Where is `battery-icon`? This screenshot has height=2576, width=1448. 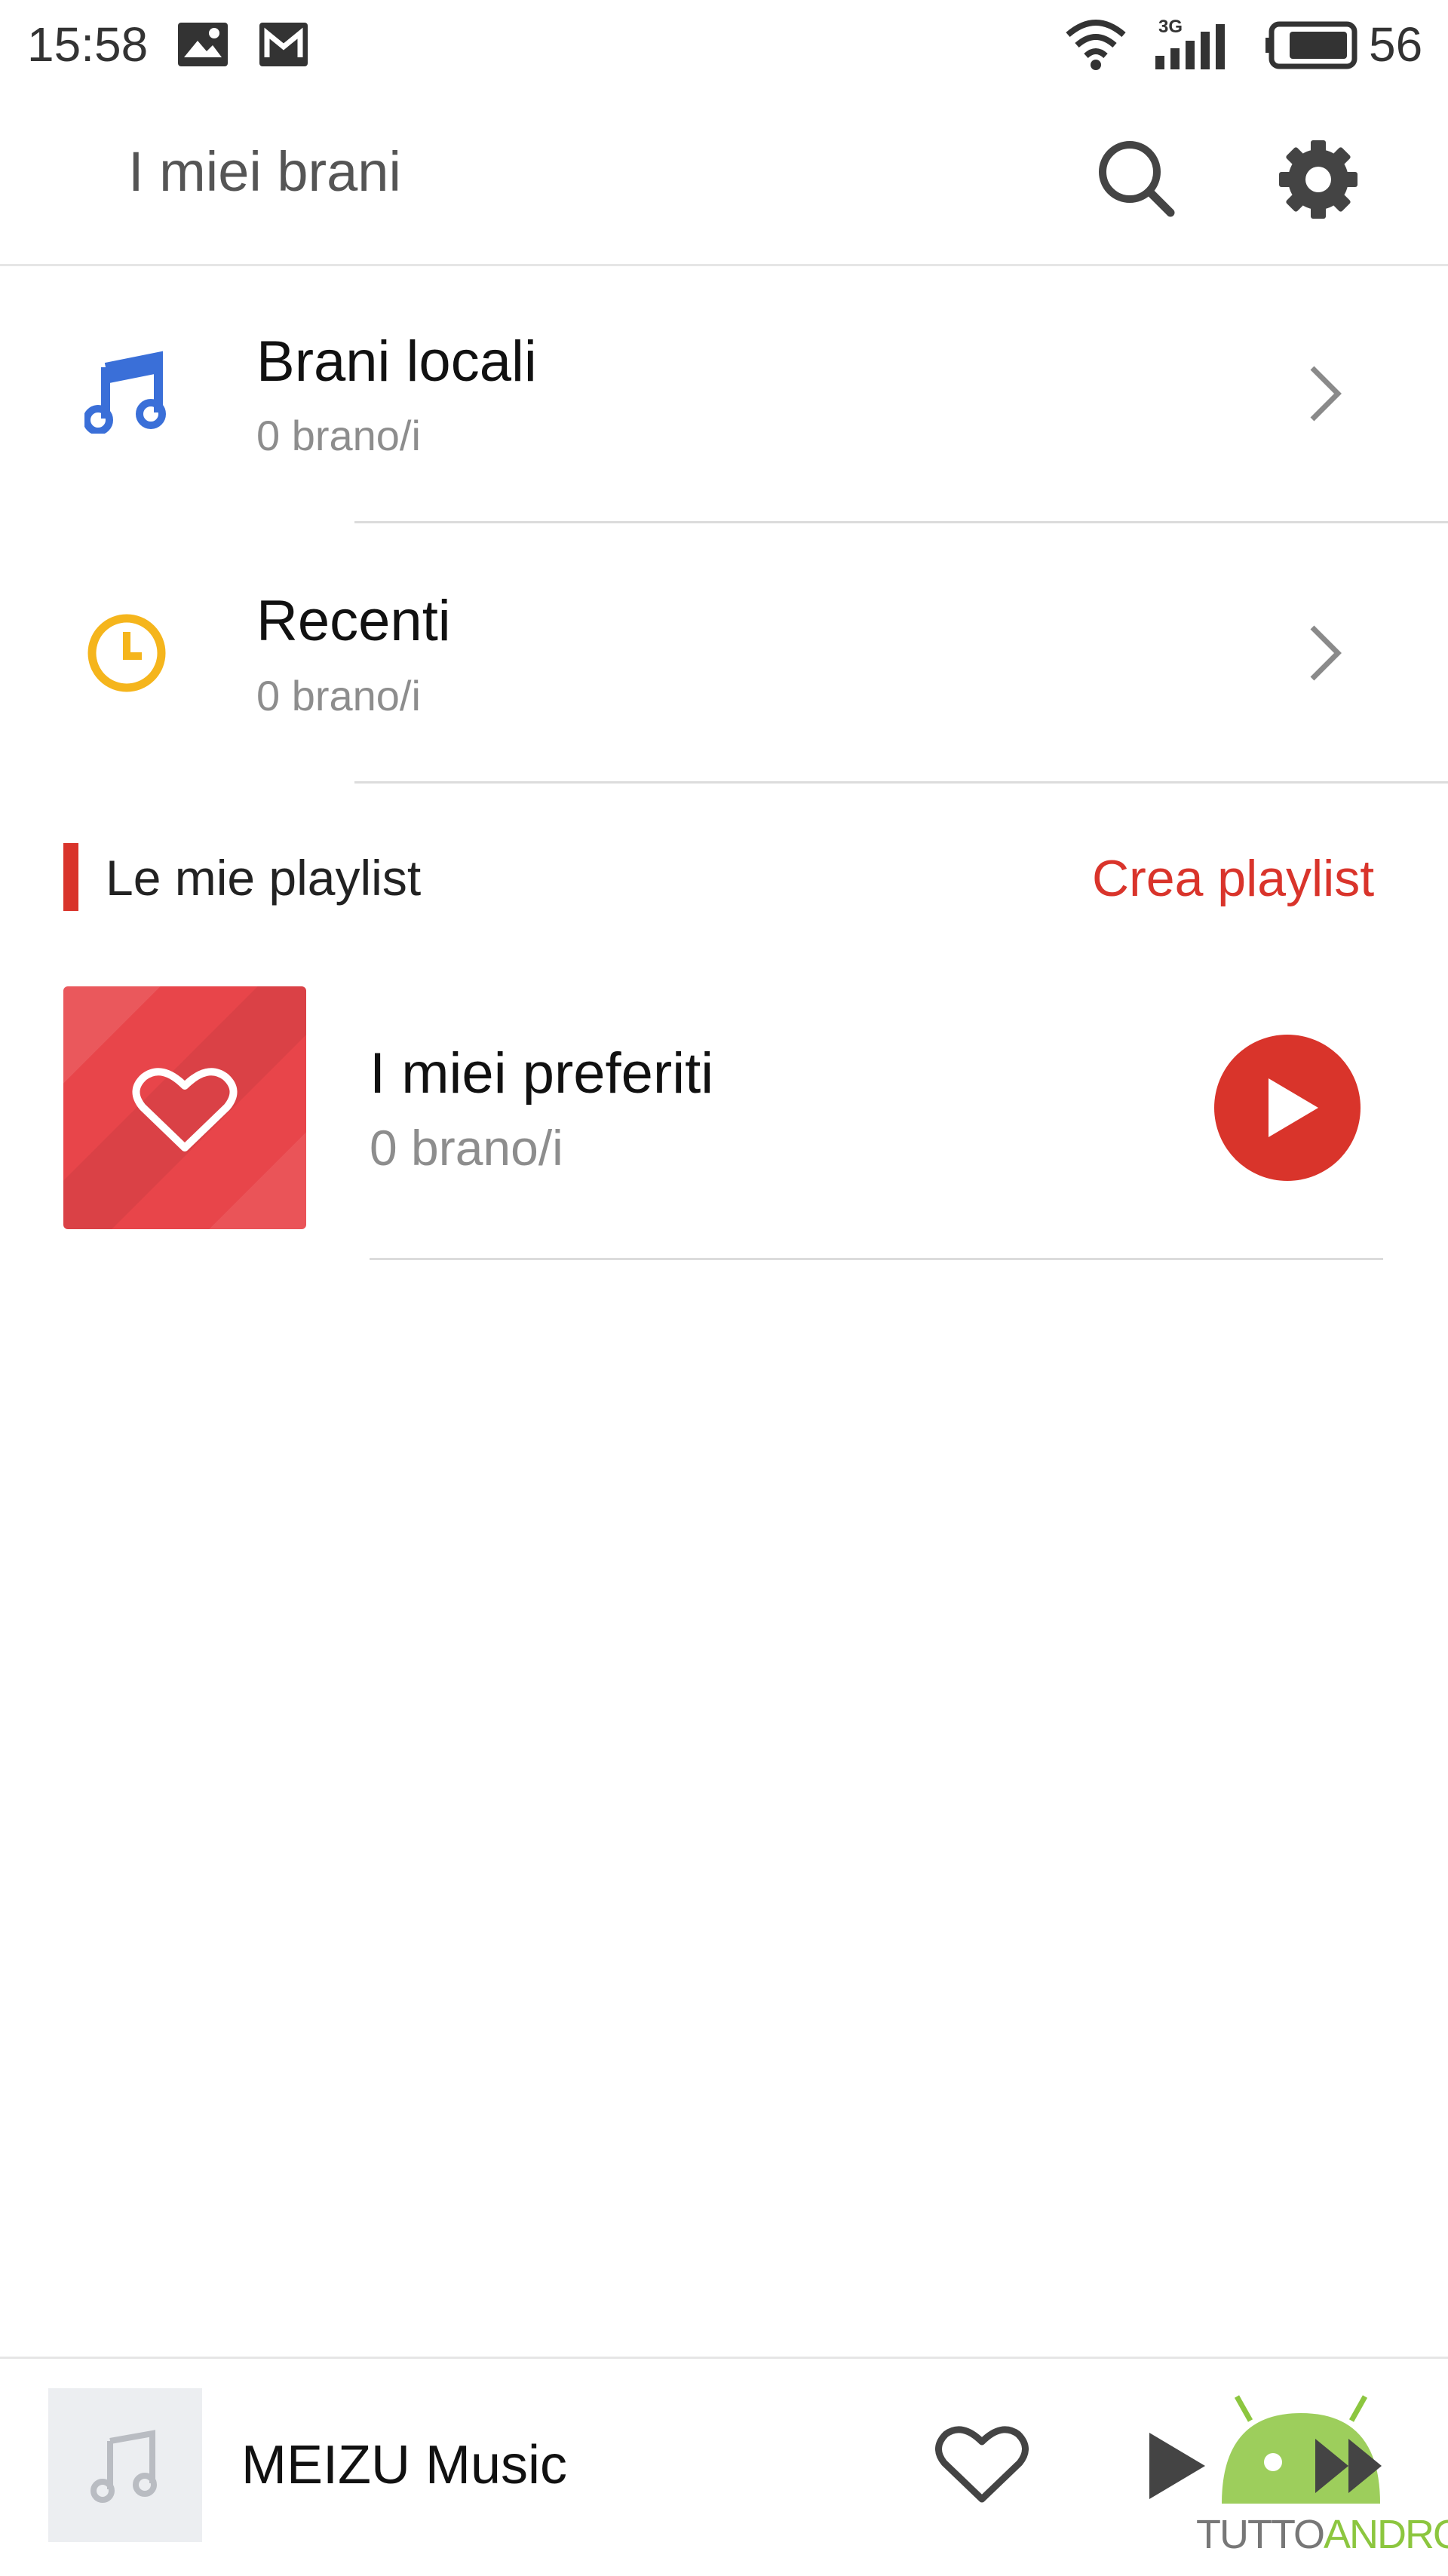 battery-icon is located at coordinates (1311, 45).